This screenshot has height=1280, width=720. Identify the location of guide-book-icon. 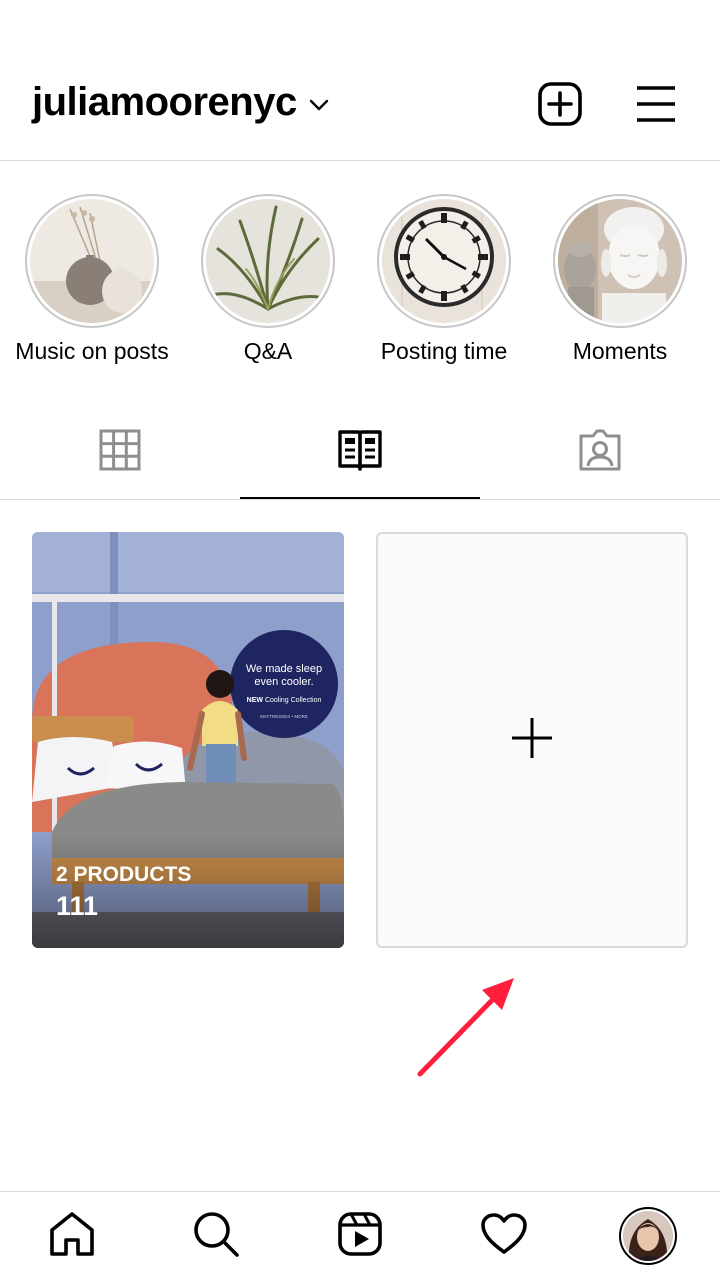
(360, 452).